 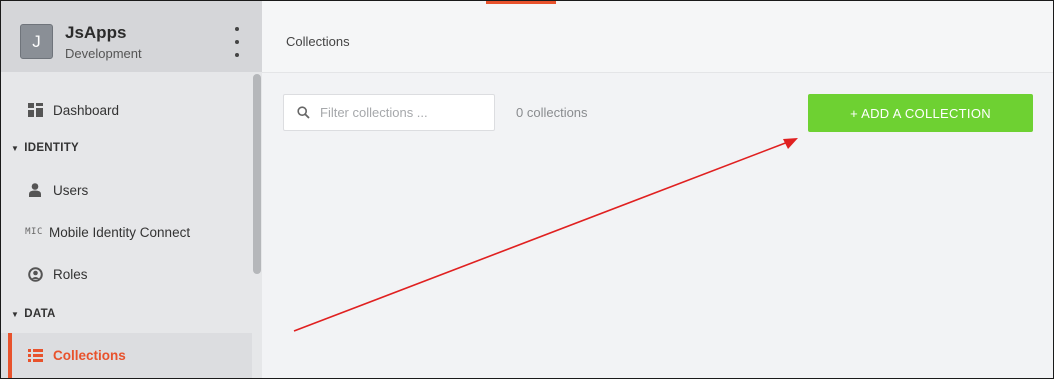 What do you see at coordinates (303, 112) in the screenshot?
I see `search-icon` at bounding box center [303, 112].